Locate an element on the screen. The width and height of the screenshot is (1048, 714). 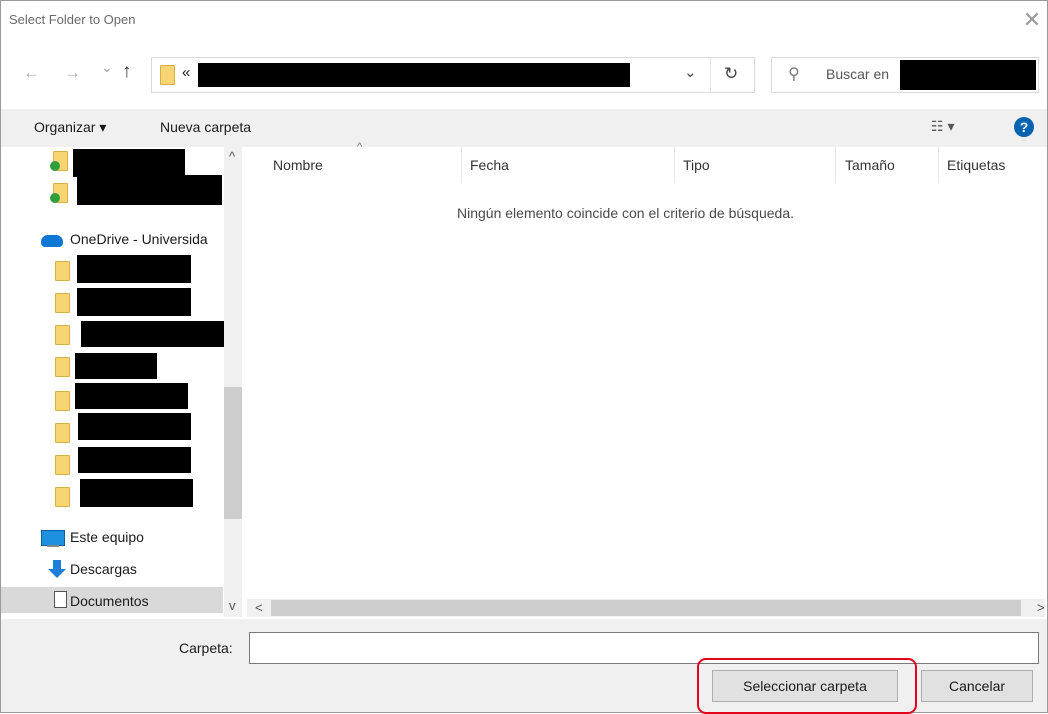
sidebar-item-downloads: Descargas is located at coordinates (103, 569).